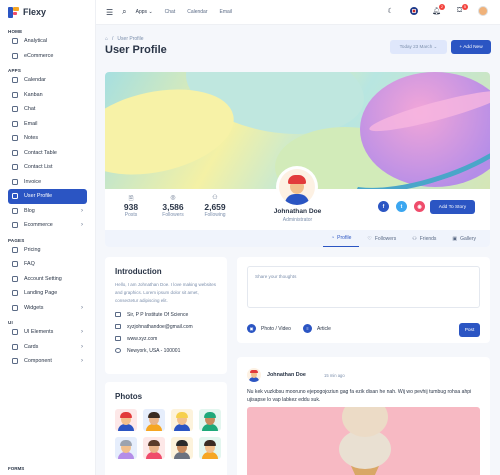 The width and height of the screenshot is (500, 475). What do you see at coordinates (166, 338) in the screenshot?
I see `intro-website: www.xyz.com` at bounding box center [166, 338].